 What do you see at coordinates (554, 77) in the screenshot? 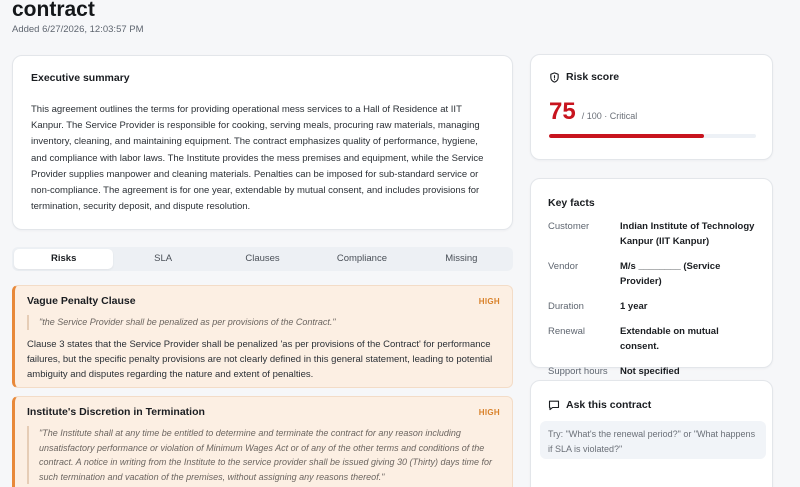
I see `shield-icon` at bounding box center [554, 77].